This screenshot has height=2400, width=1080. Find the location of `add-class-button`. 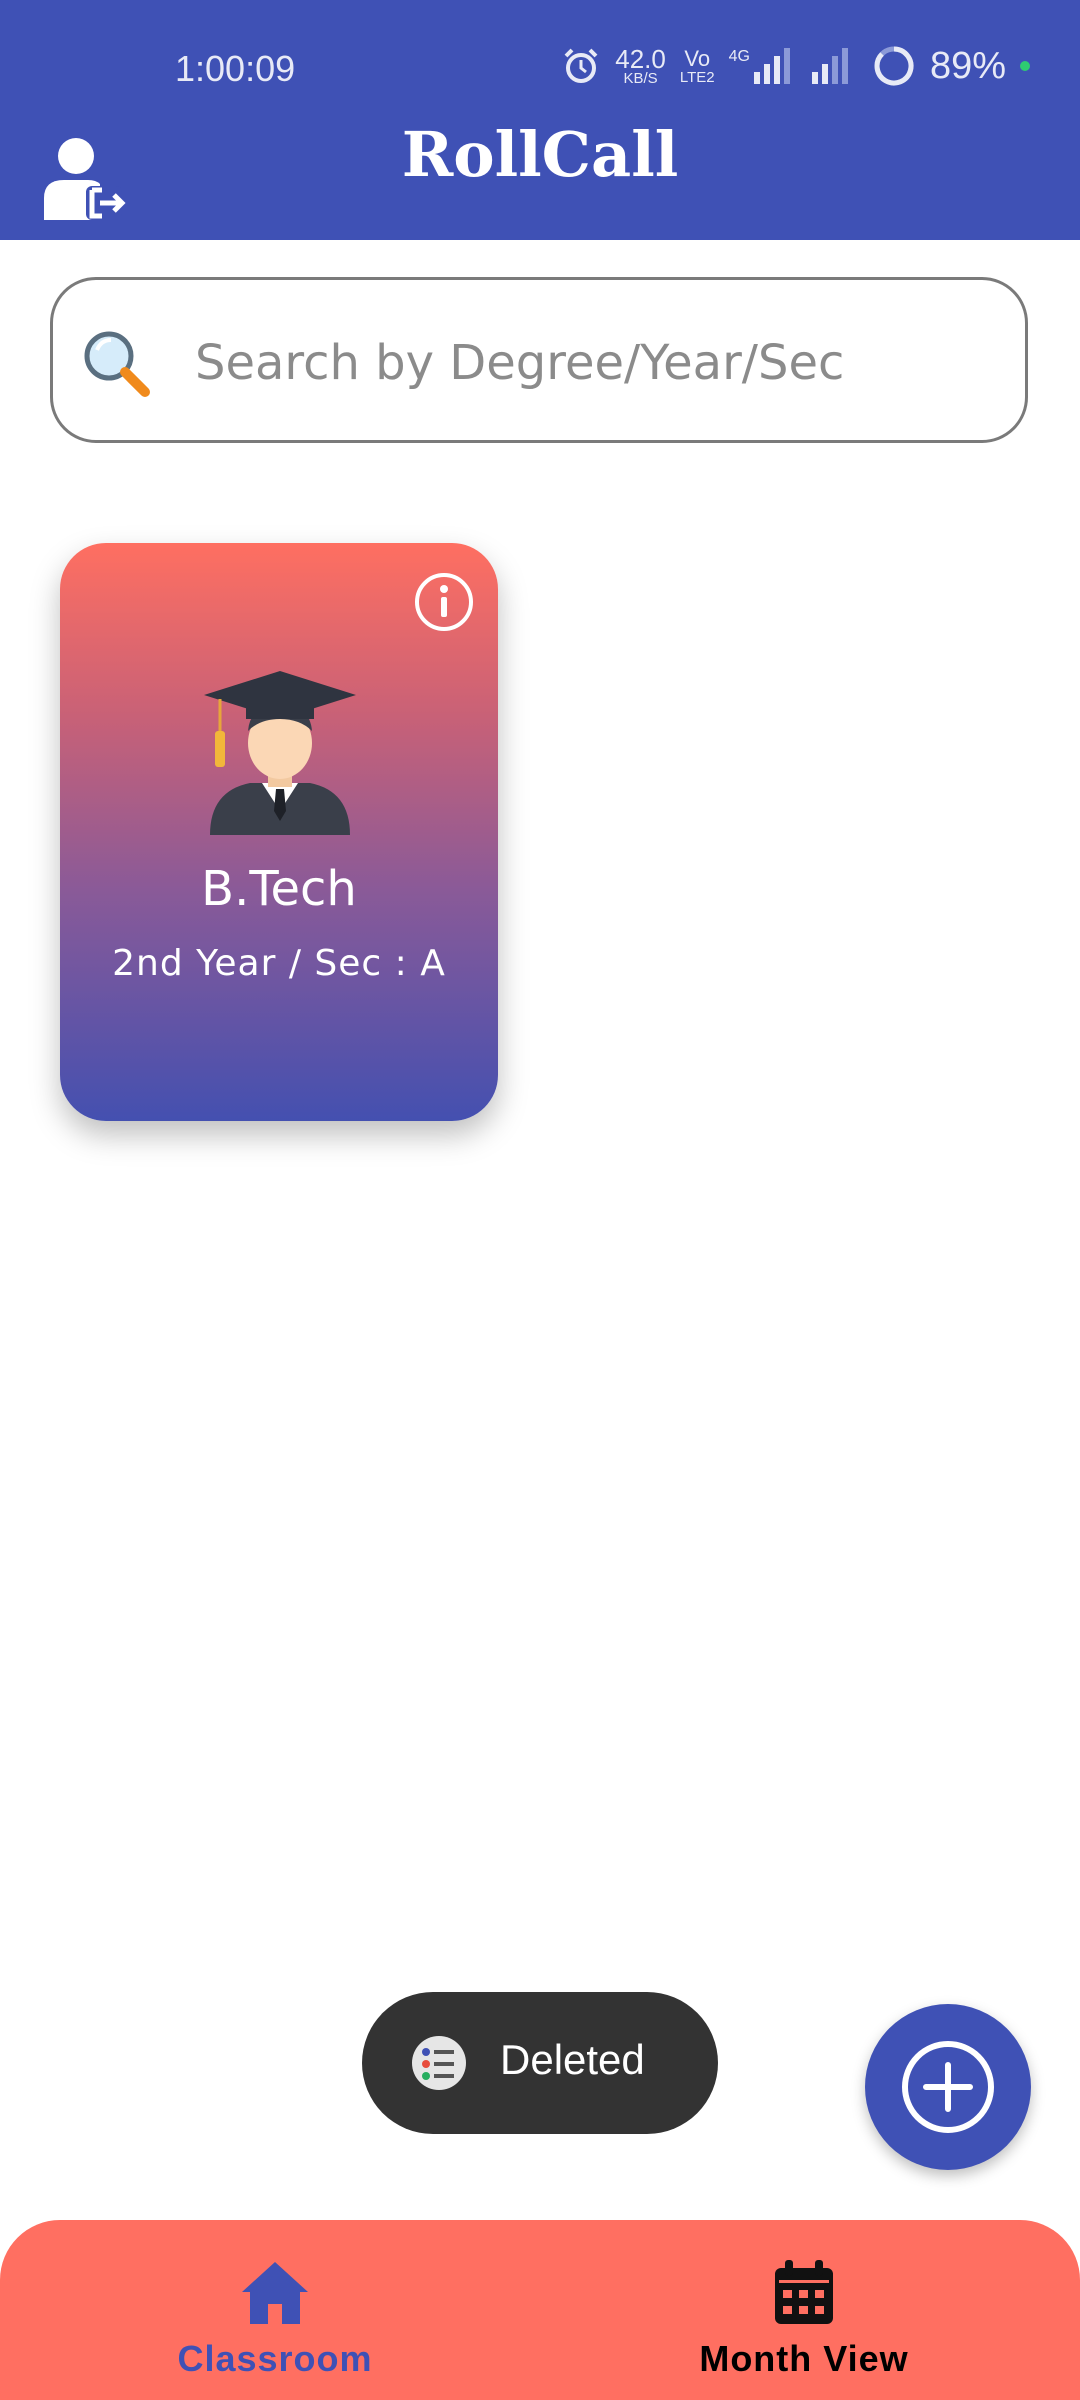

add-class-button is located at coordinates (948, 2087).